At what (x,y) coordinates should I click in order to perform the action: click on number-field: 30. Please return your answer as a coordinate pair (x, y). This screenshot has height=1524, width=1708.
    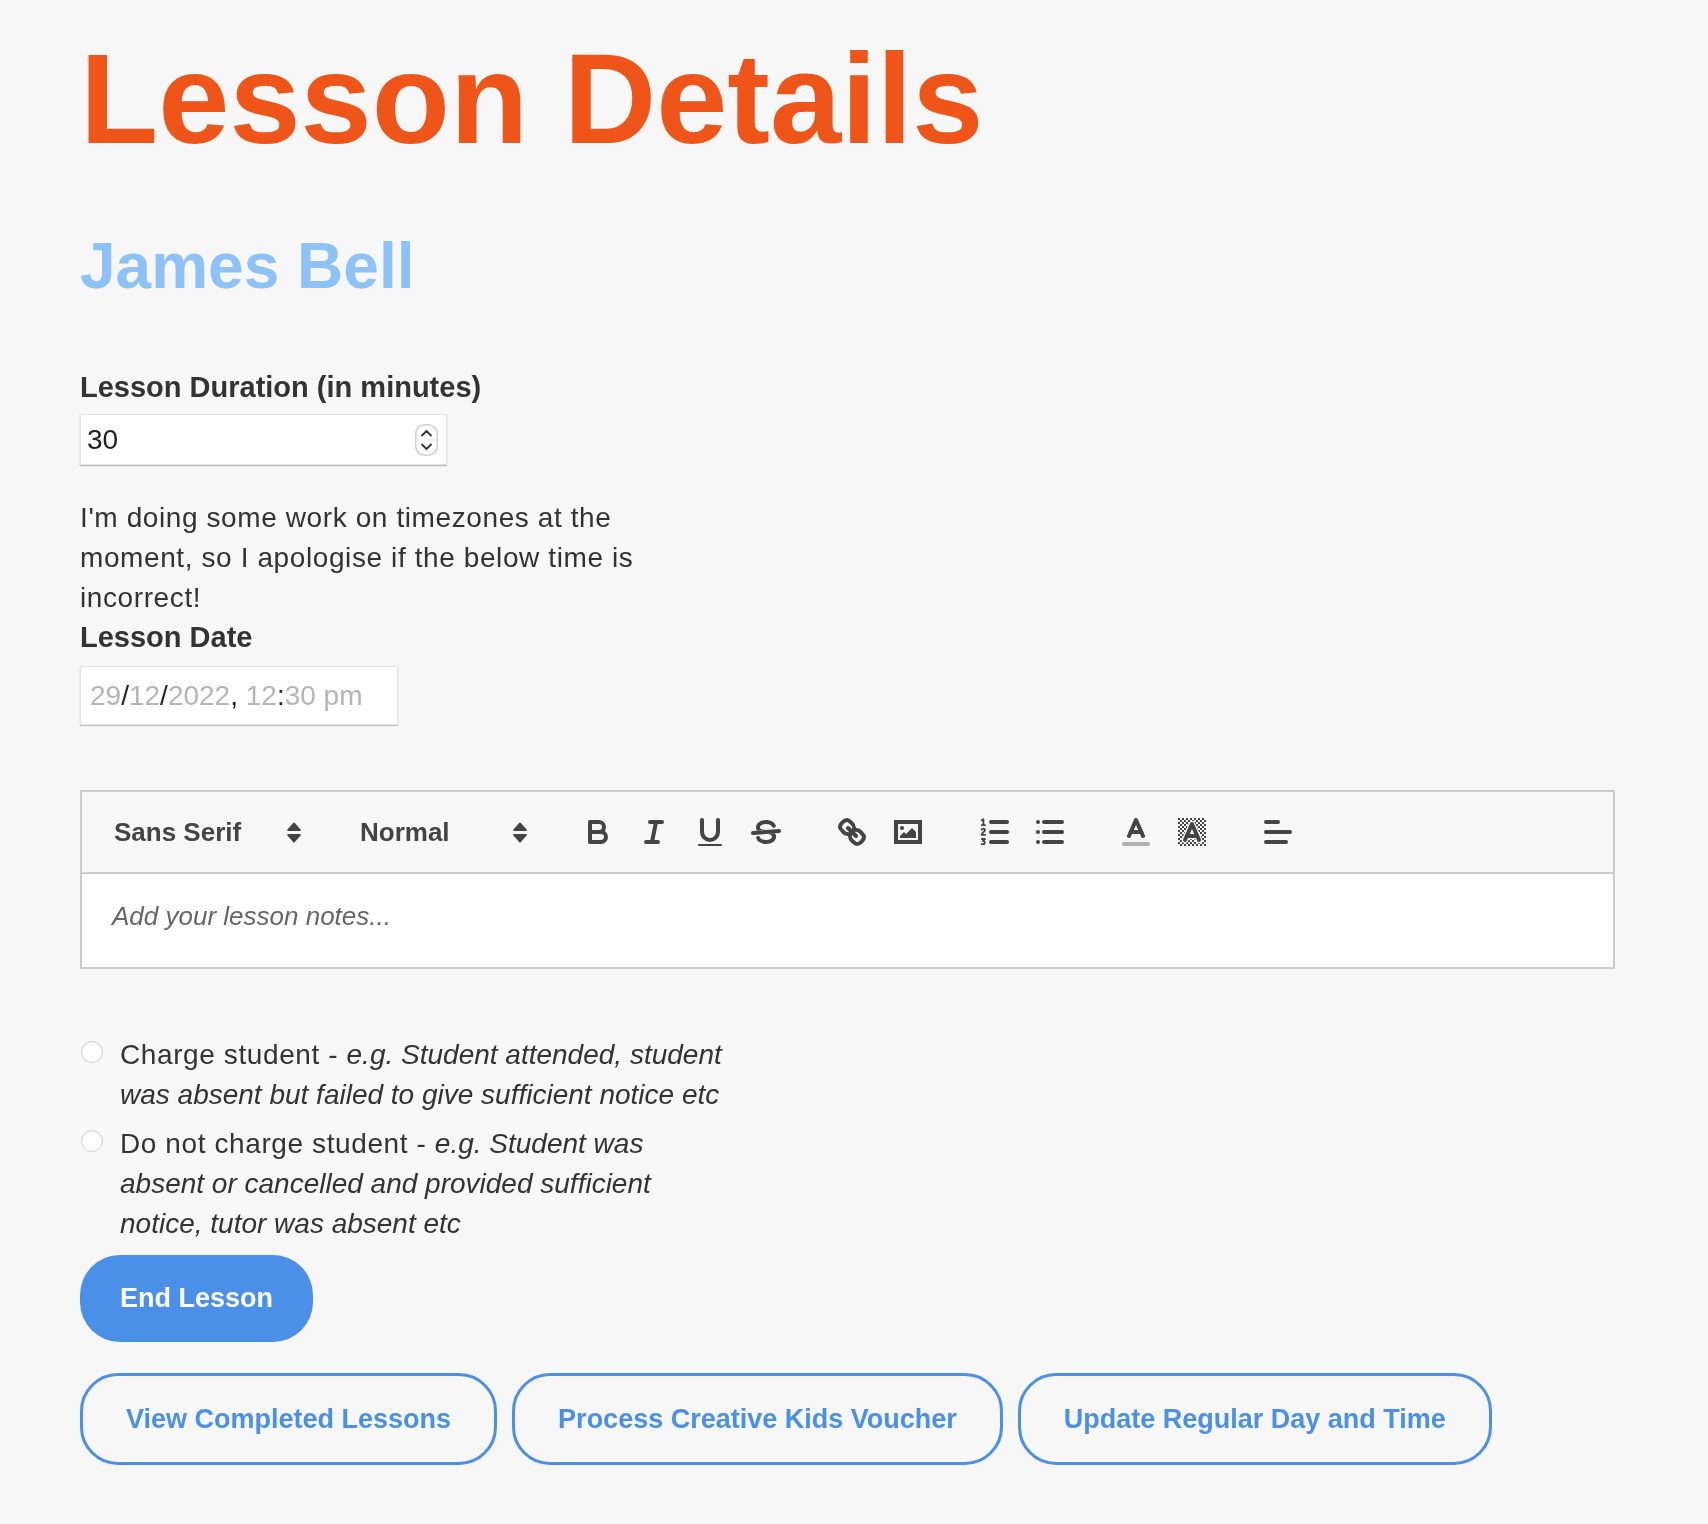
    Looking at the image, I should click on (263, 439).